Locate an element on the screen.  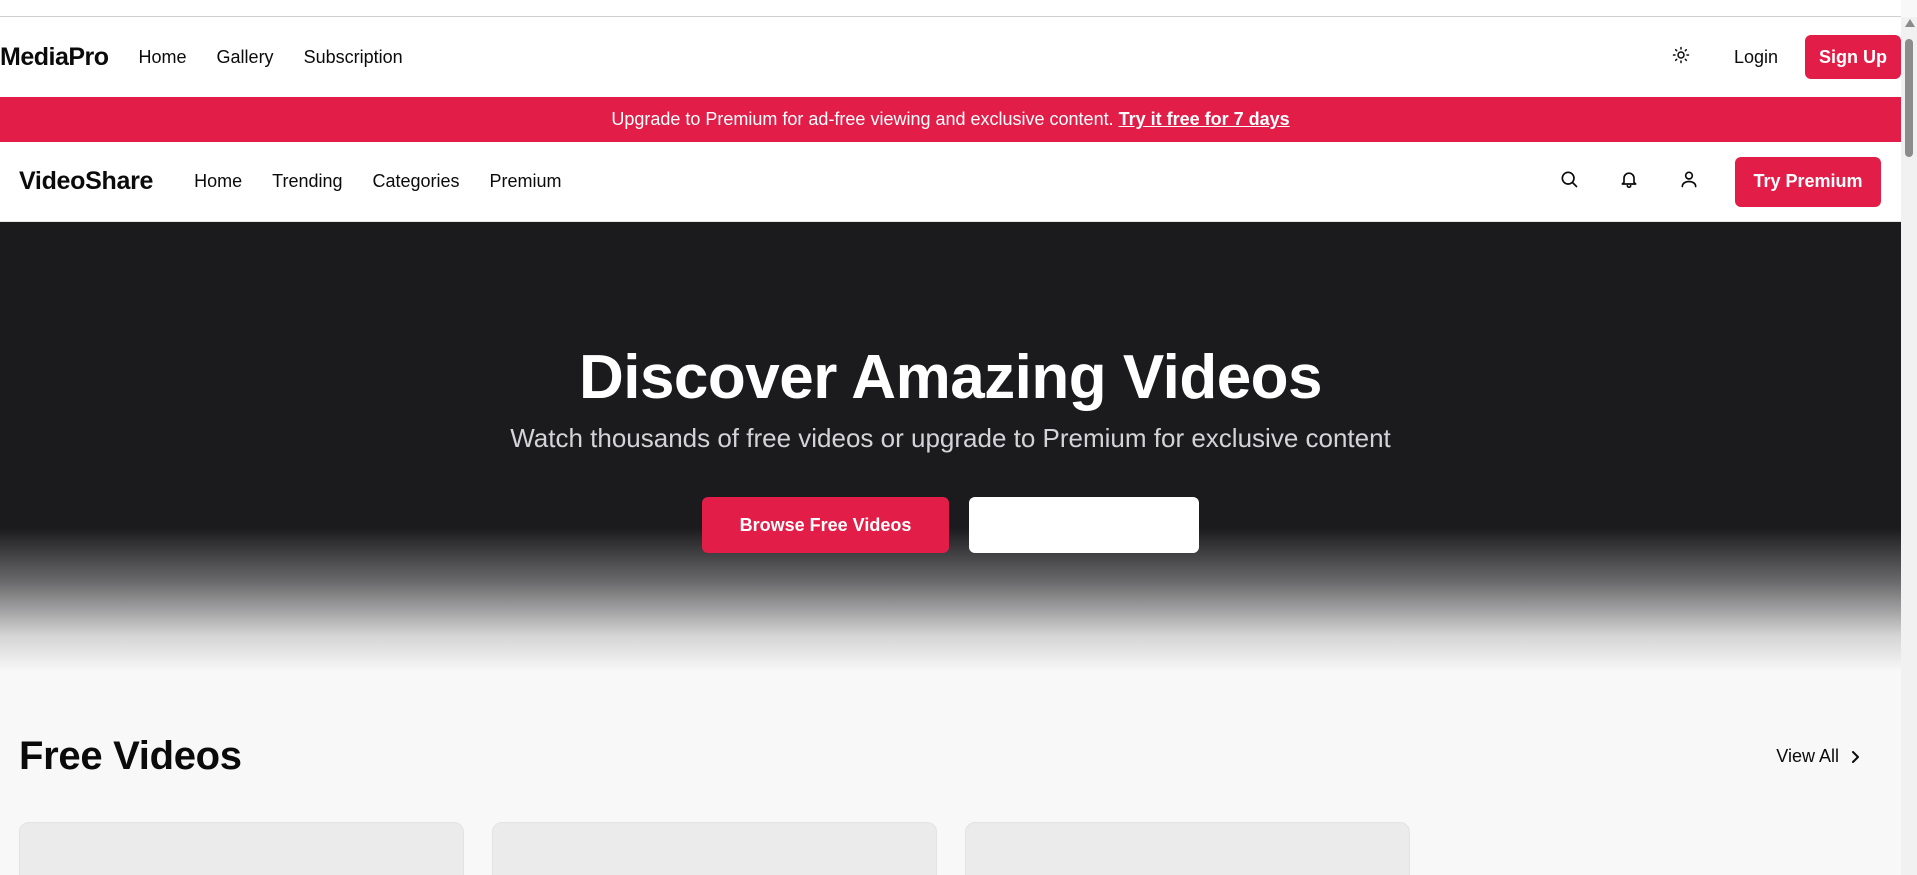
videoshare-nav-categories: Categories is located at coordinates (416, 181).